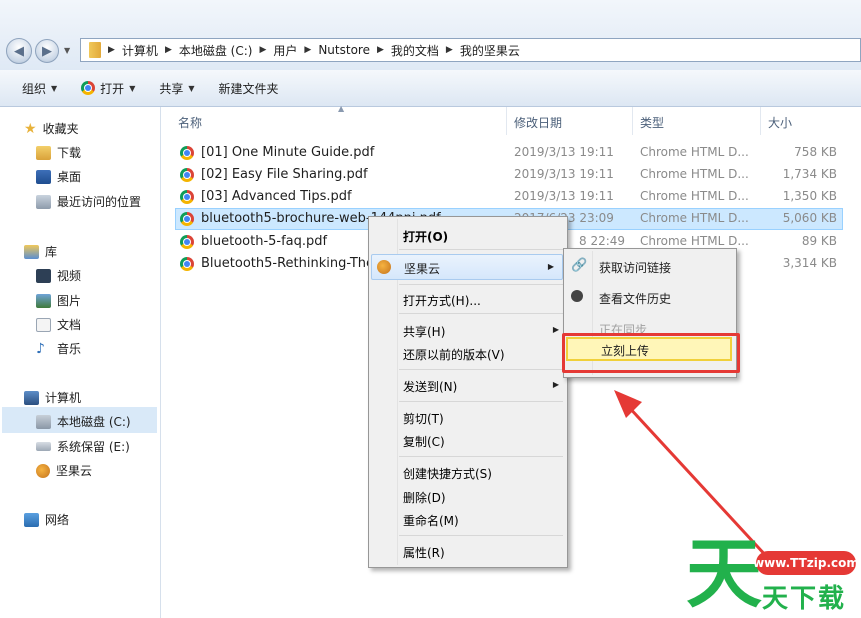  Describe the element at coordinates (415, 50) in the screenshot. I see `breadcrumb-my-documents: 我的文档` at that location.